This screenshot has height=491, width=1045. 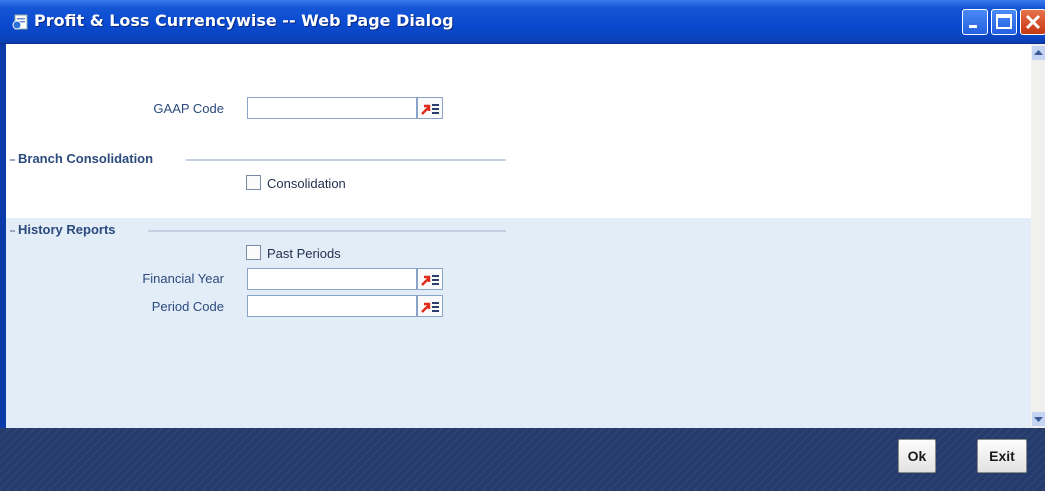 What do you see at coordinates (304, 253) in the screenshot?
I see `past-periods-label: Past Periods` at bounding box center [304, 253].